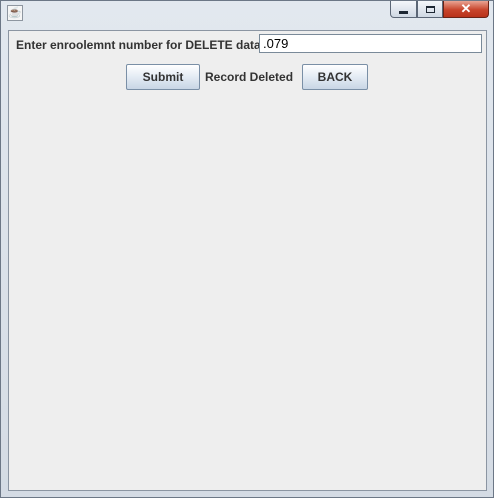 This screenshot has width=494, height=498. I want to click on close-button: ✕, so click(466, 9).